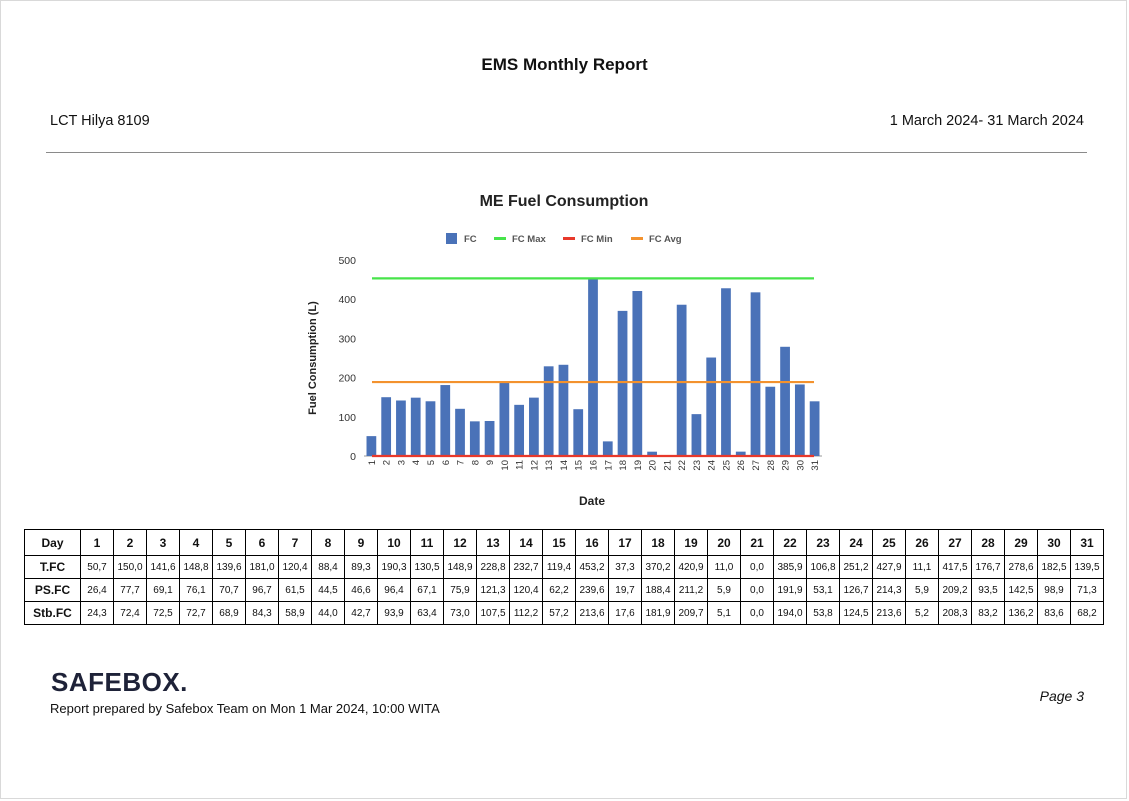 Image resolution: width=1129 pixels, height=801 pixels. I want to click on chart-title: ME Fuel Consumption, so click(564, 201).